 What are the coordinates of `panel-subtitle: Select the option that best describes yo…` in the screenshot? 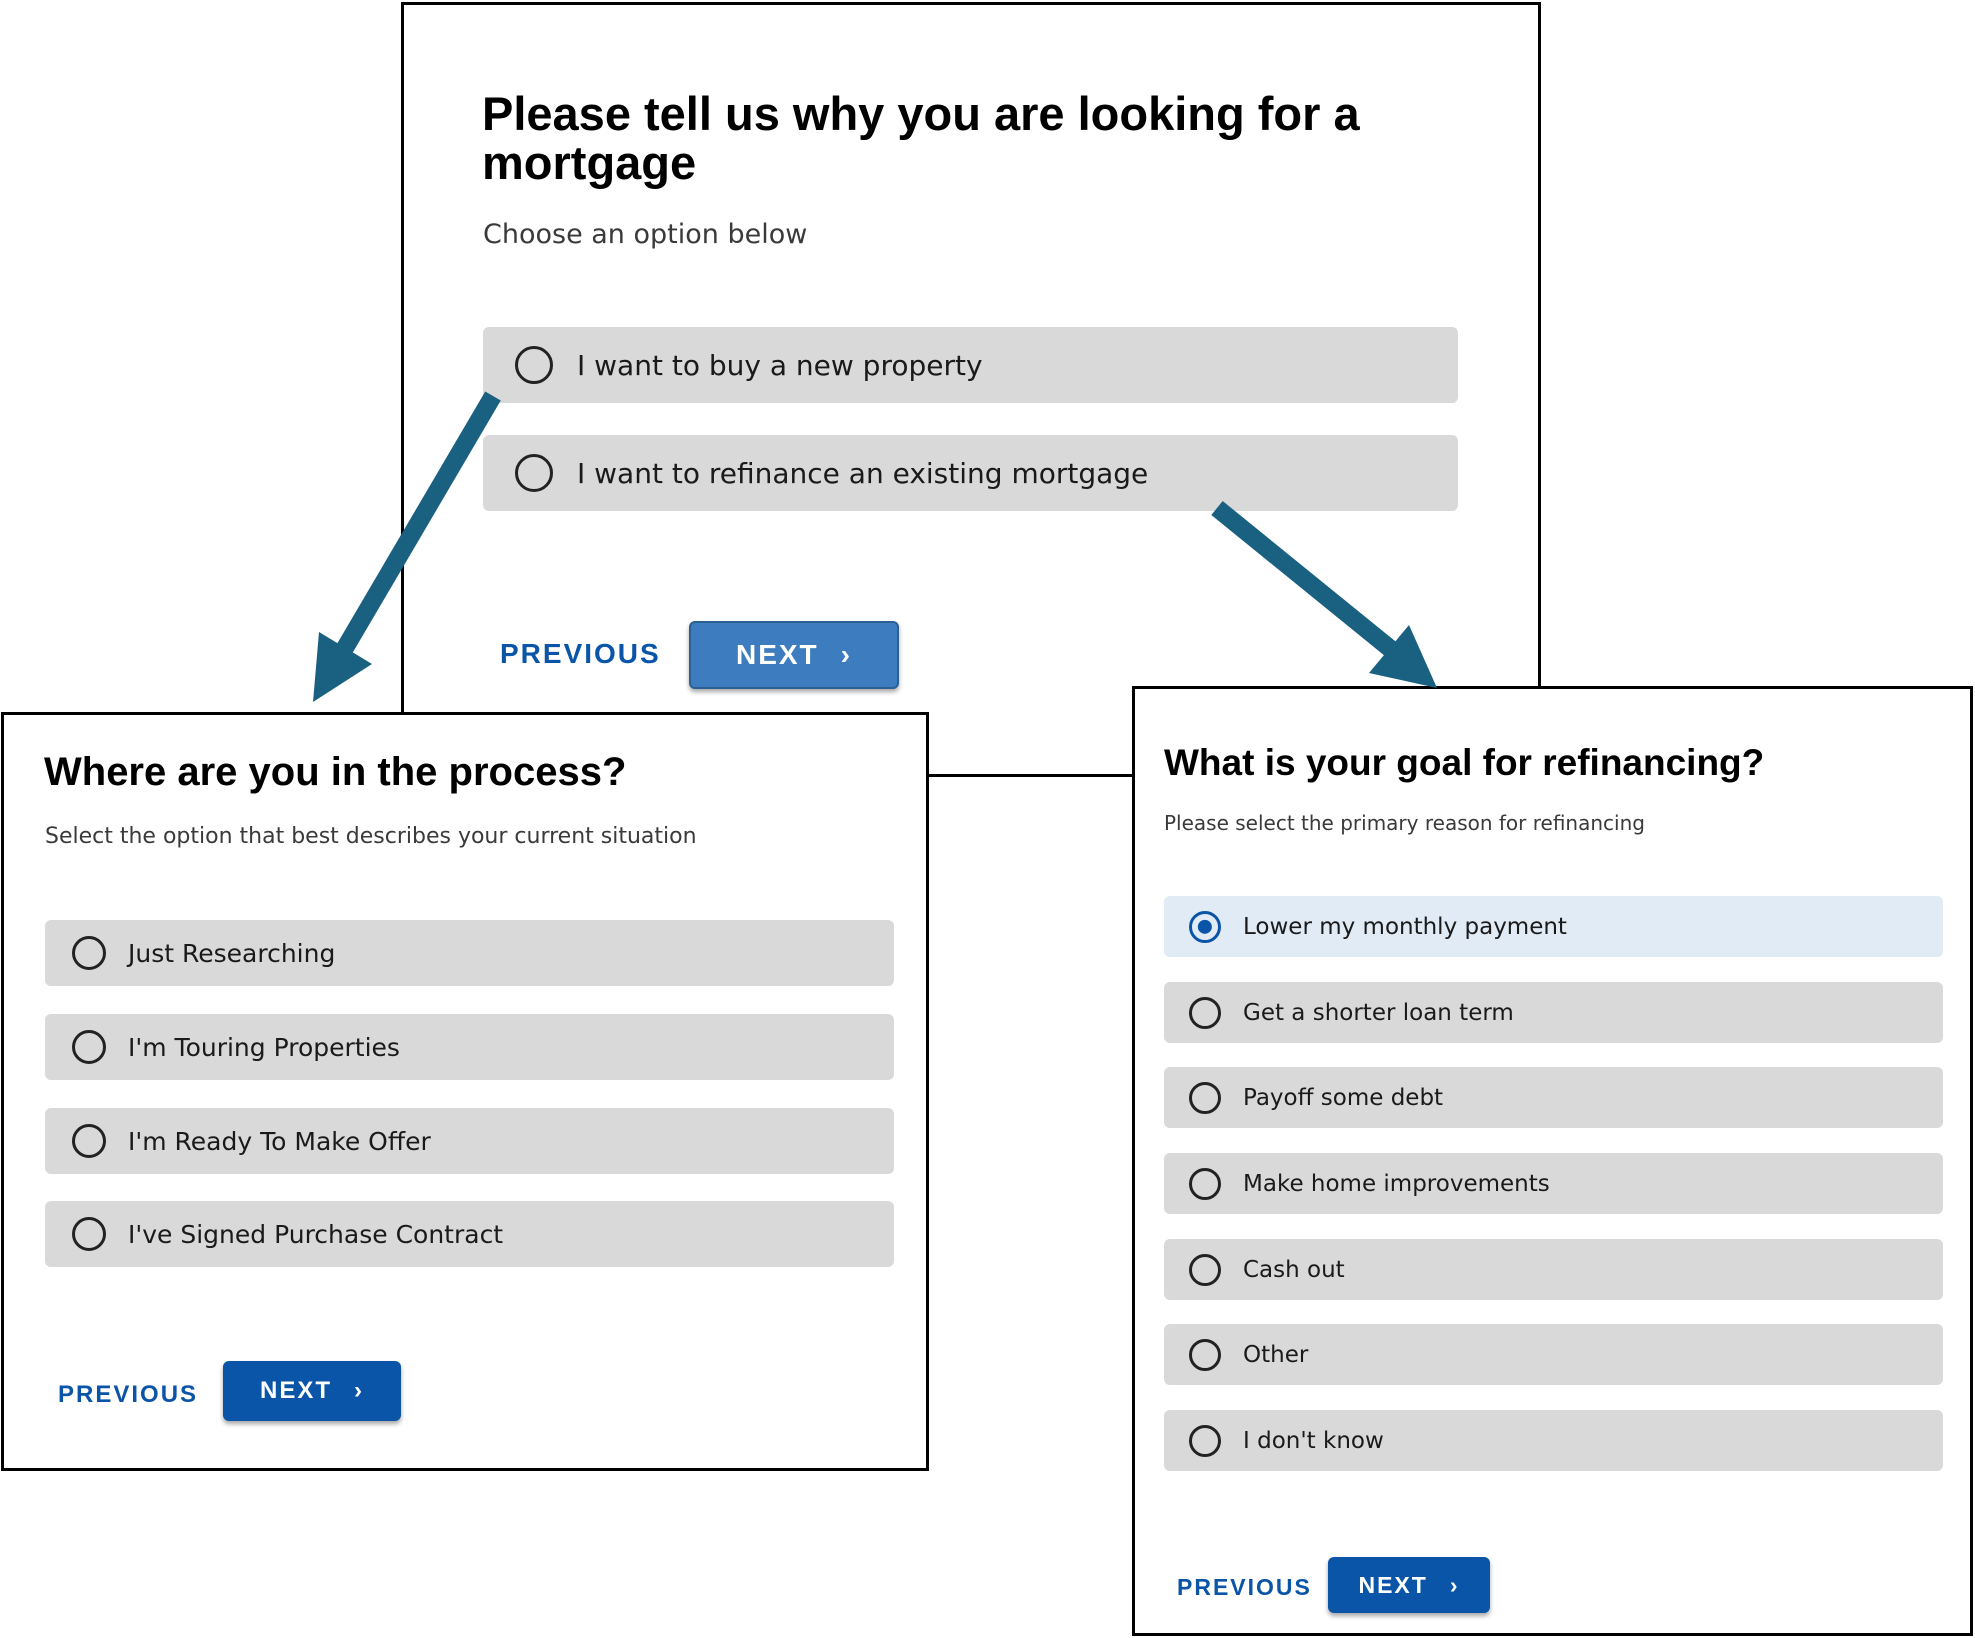 It's located at (371, 836).